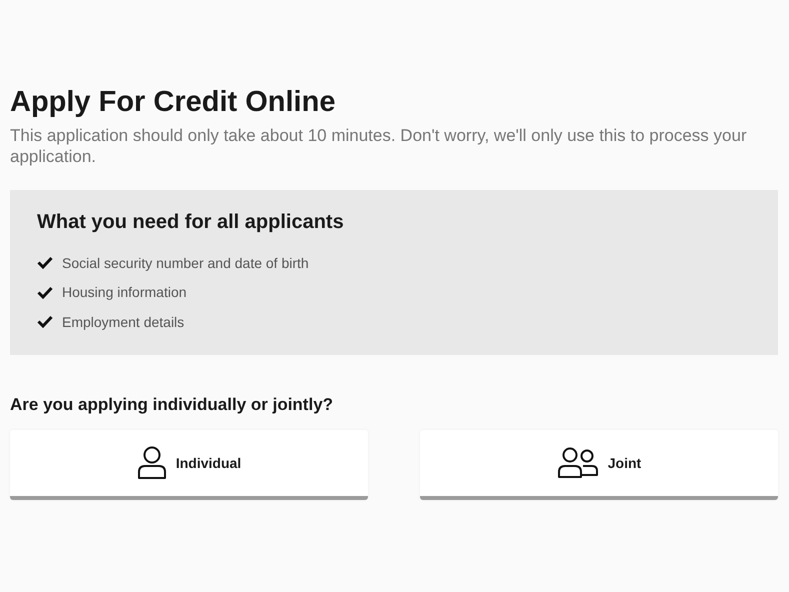 This screenshot has width=789, height=592. What do you see at coordinates (379, 146) in the screenshot?
I see `intro-text: This application should only take about 10 minutes. Don't worry, we'll only use this to process your application.` at bounding box center [379, 146].